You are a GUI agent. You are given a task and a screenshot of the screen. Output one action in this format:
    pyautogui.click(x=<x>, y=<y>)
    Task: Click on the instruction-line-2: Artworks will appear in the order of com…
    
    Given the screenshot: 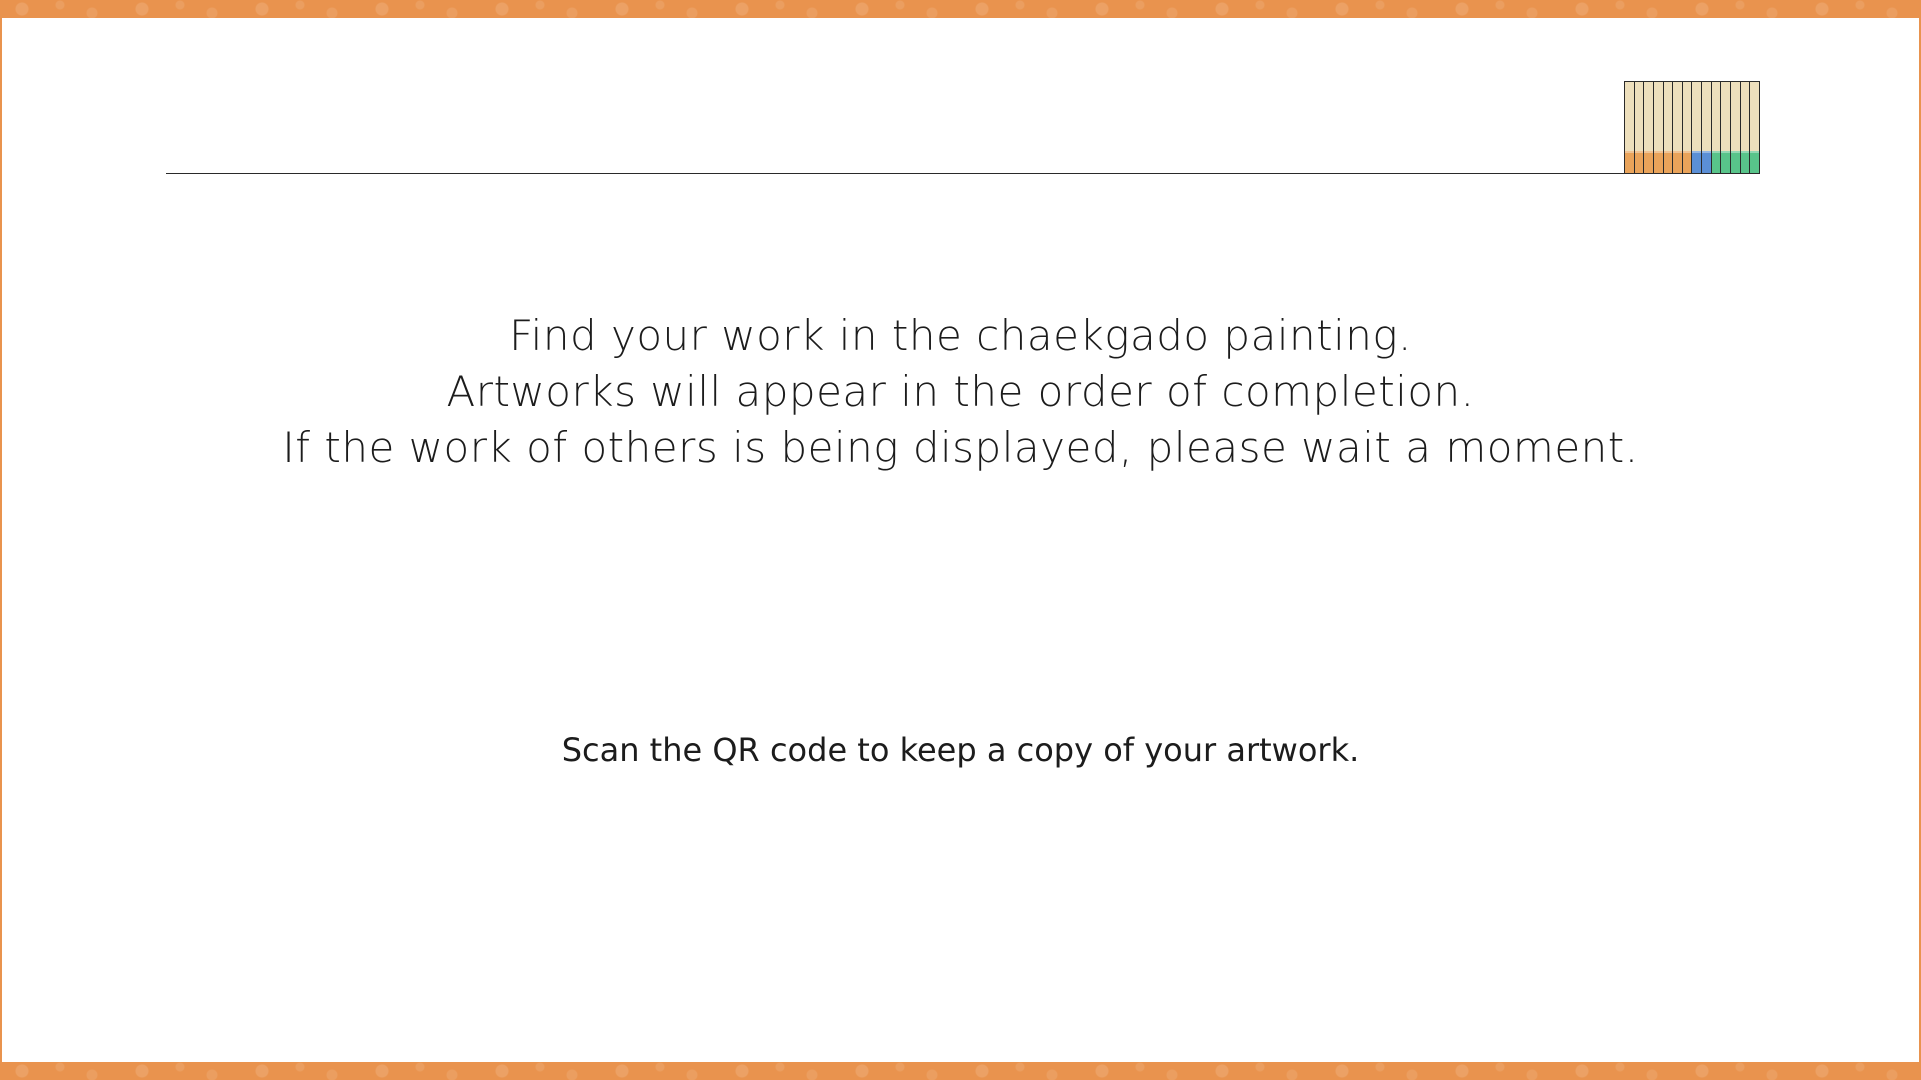 What is the action you would take?
    pyautogui.click(x=960, y=391)
    